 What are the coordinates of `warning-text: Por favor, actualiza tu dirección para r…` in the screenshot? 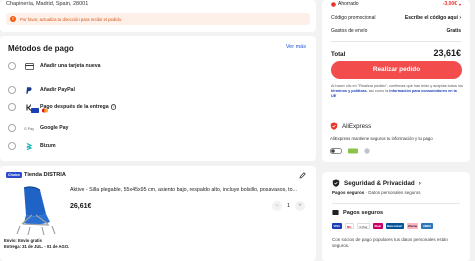 It's located at (71, 19).